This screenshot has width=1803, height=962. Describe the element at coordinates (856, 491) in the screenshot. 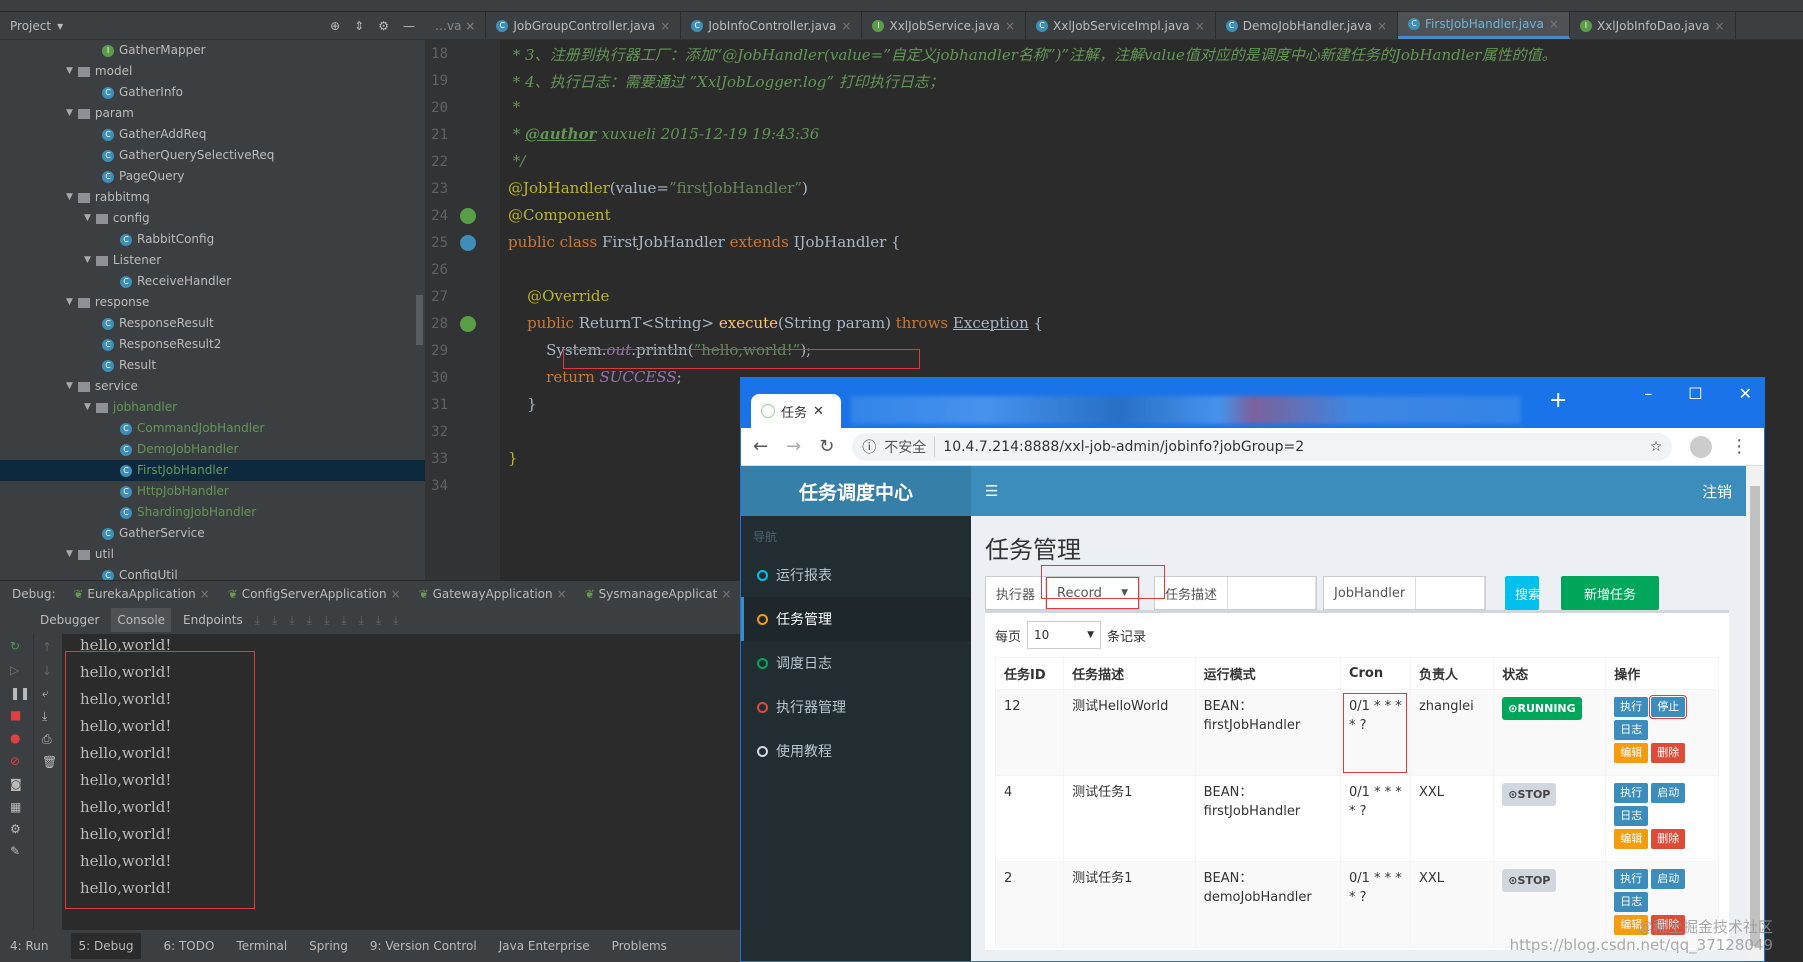

I see `app-logo: 任务调度中心` at that location.